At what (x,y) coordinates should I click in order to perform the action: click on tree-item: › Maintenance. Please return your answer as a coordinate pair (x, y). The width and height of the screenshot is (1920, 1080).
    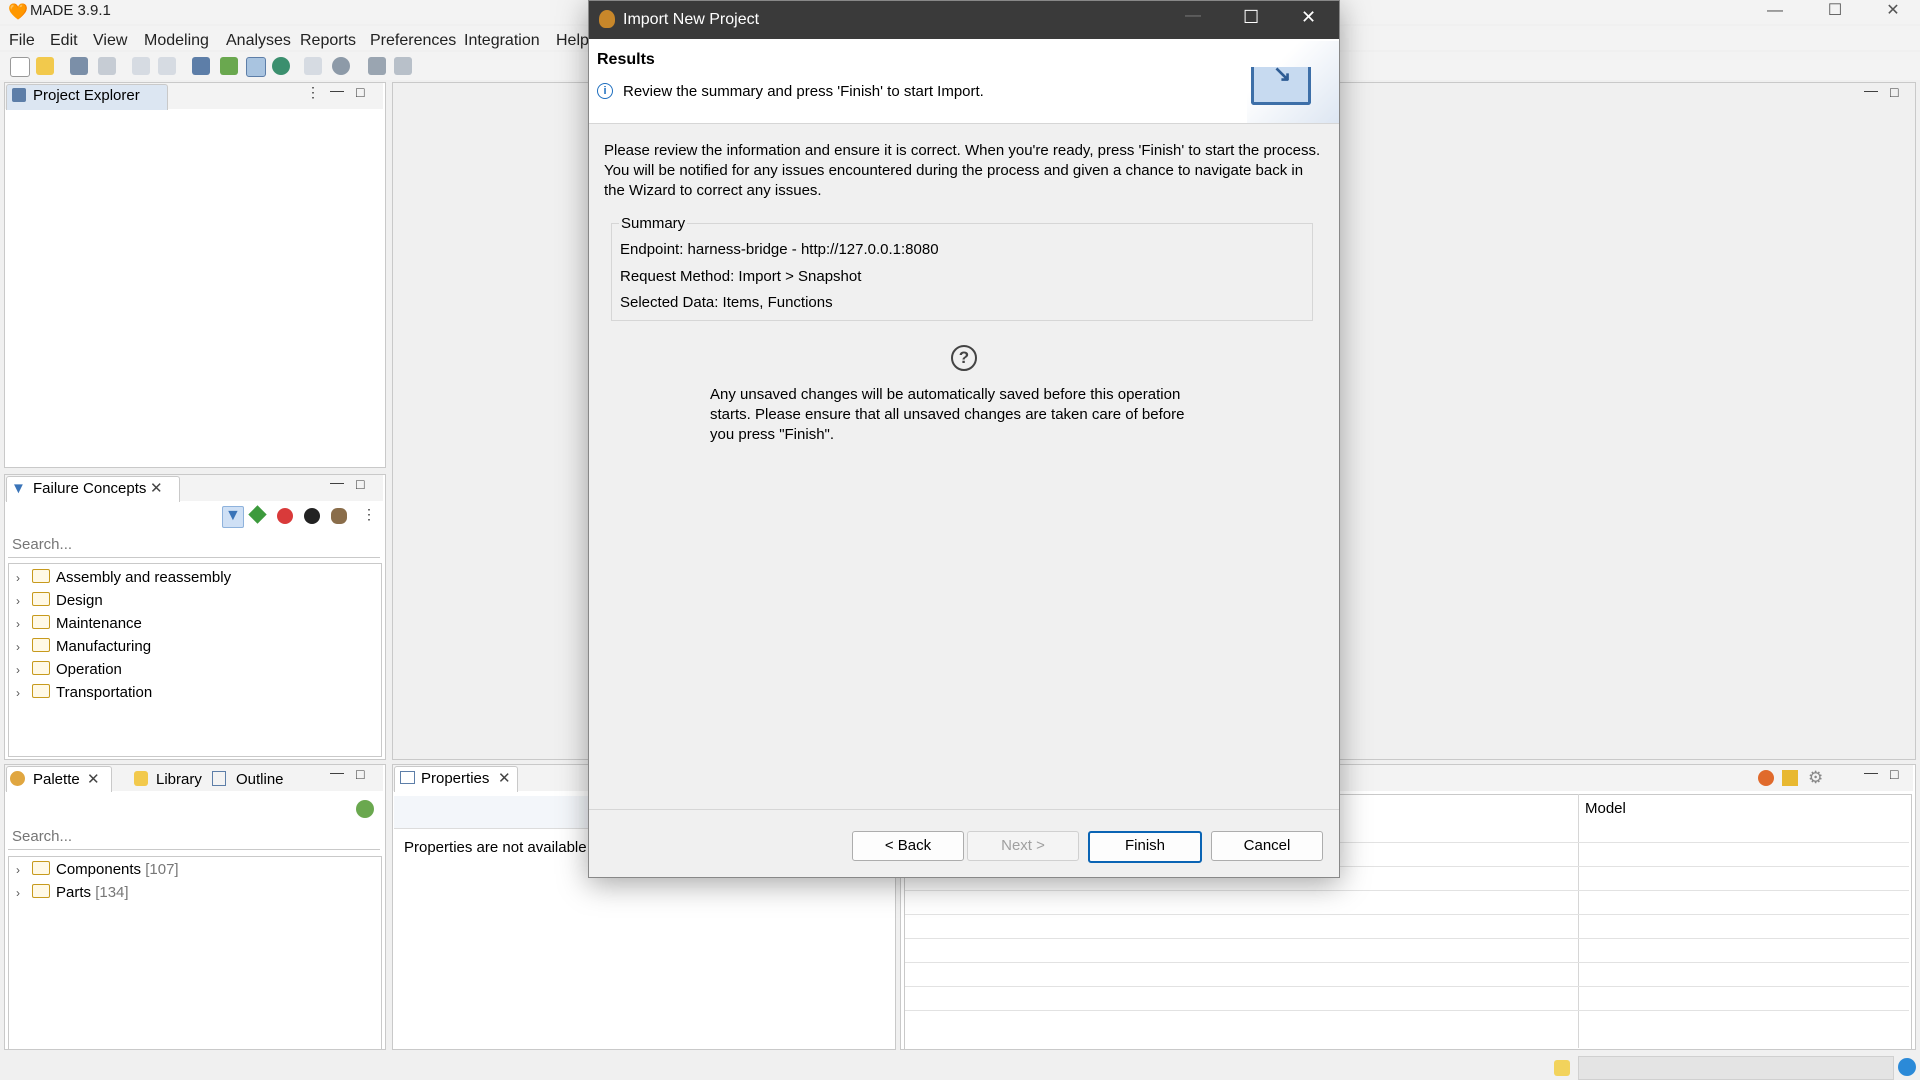
    Looking at the image, I should click on (79, 623).